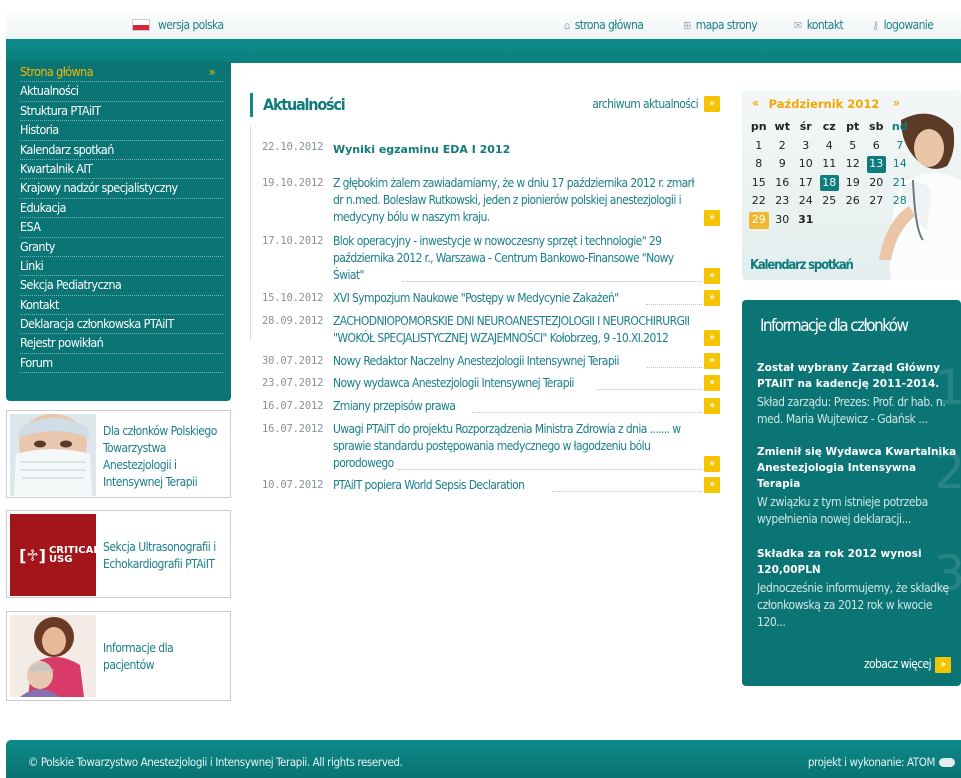 This screenshot has height=778, width=961. I want to click on nav-item-links: Linki, so click(121, 267).